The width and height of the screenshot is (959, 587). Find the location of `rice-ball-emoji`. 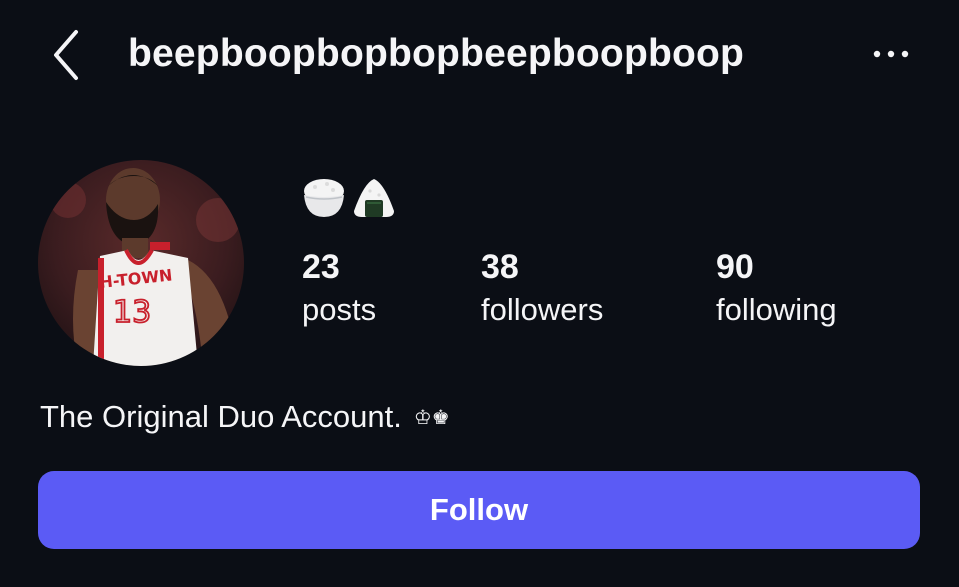

rice-ball-emoji is located at coordinates (374, 198).